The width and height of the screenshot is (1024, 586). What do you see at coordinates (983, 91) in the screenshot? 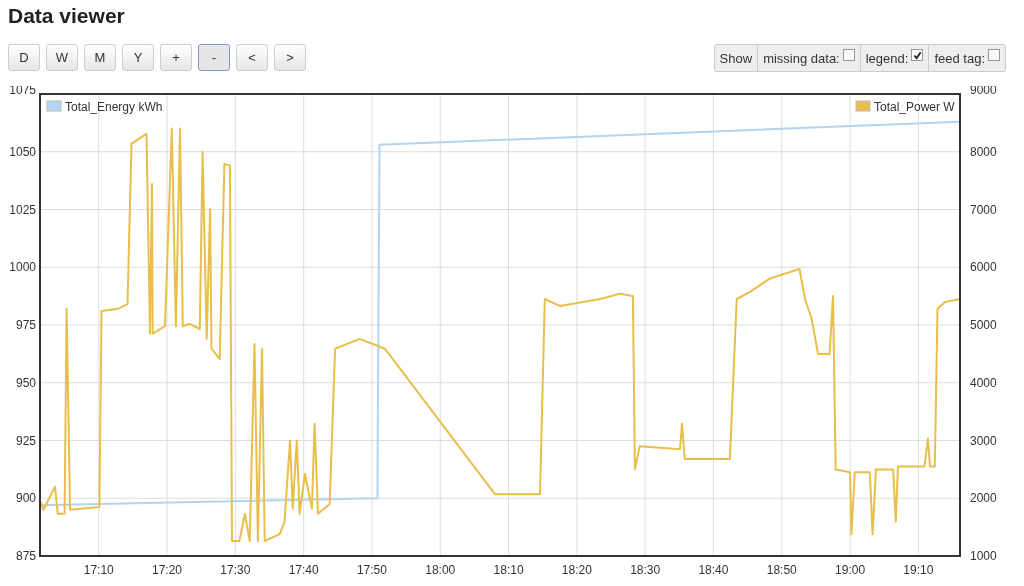
I see `tick-label: 9000` at bounding box center [983, 91].